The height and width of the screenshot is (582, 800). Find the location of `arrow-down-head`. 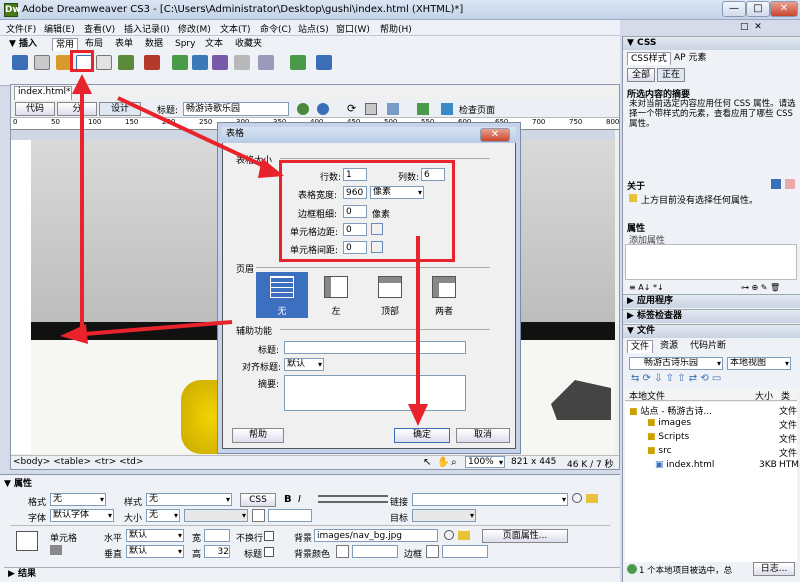

arrow-down-head is located at coordinates (418, 415).